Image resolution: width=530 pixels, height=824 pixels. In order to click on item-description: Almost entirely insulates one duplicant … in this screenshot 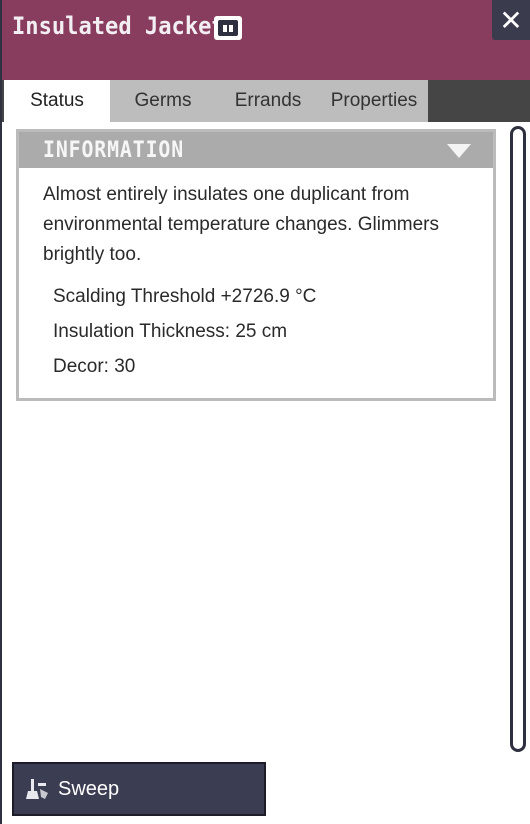, I will do `click(241, 224)`.